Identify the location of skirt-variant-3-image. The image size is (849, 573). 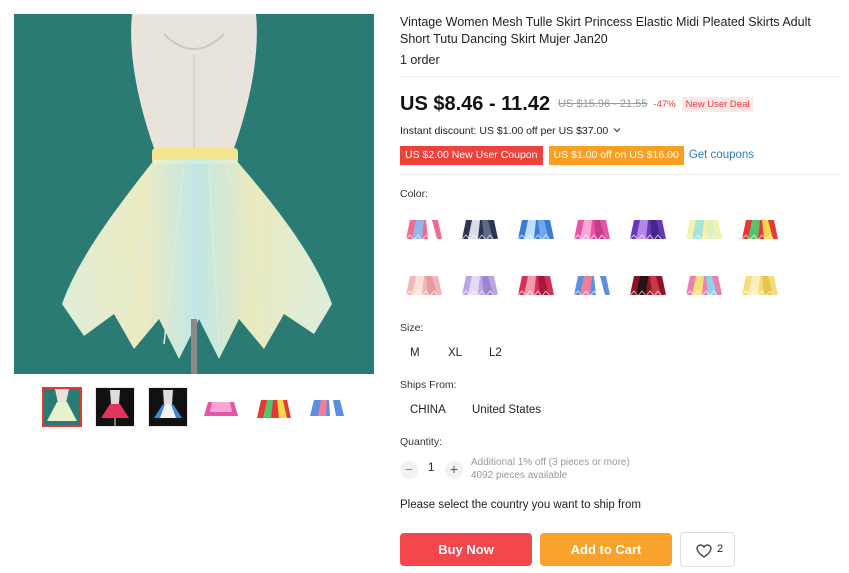
(536, 229).